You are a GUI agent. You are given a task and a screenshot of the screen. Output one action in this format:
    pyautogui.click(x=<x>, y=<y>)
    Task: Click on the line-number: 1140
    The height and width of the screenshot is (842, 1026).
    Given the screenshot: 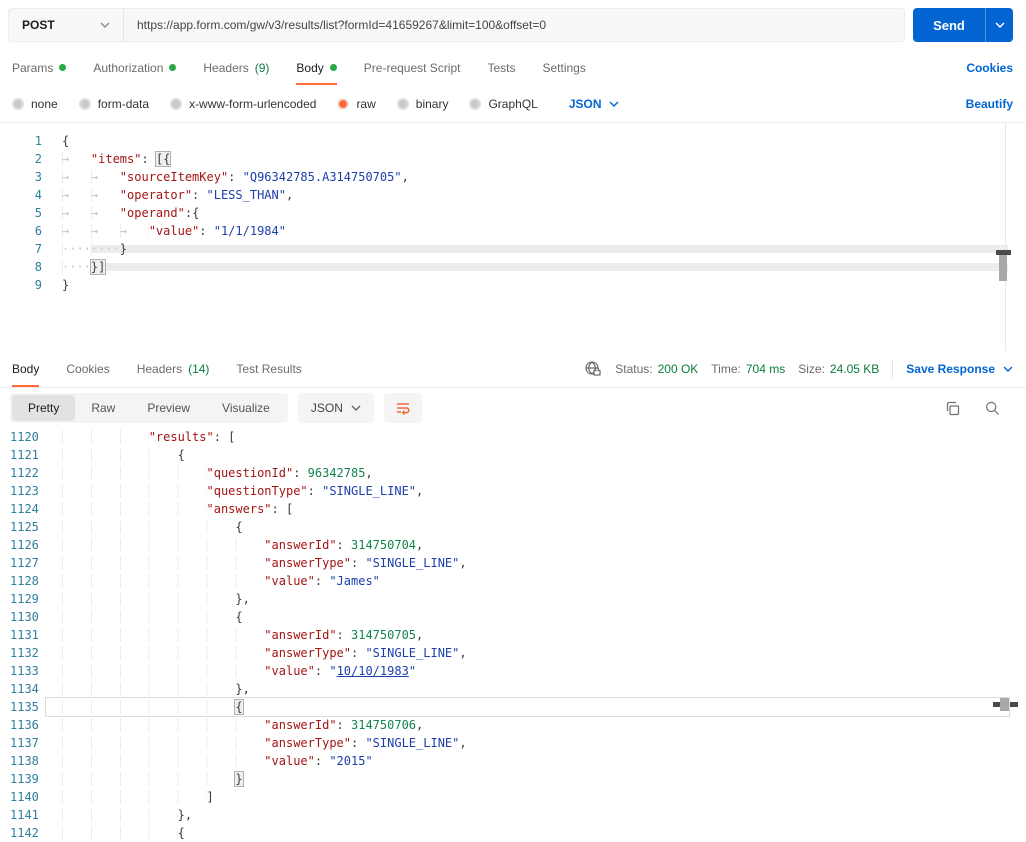 What is the action you would take?
    pyautogui.click(x=24, y=797)
    